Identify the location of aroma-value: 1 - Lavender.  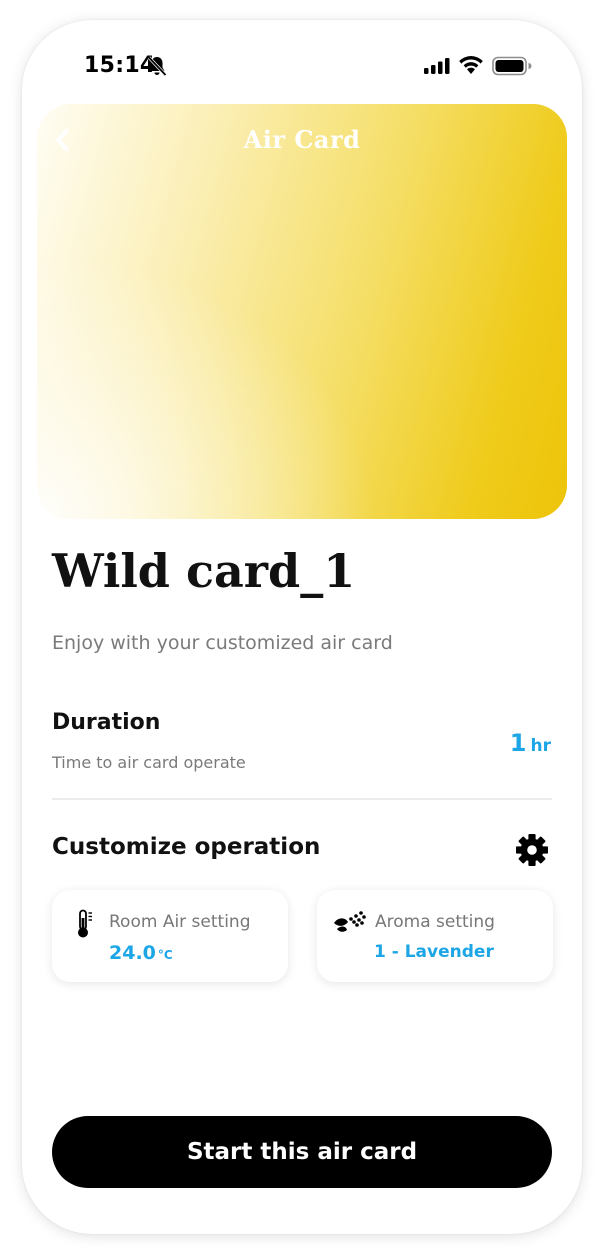
(434, 952).